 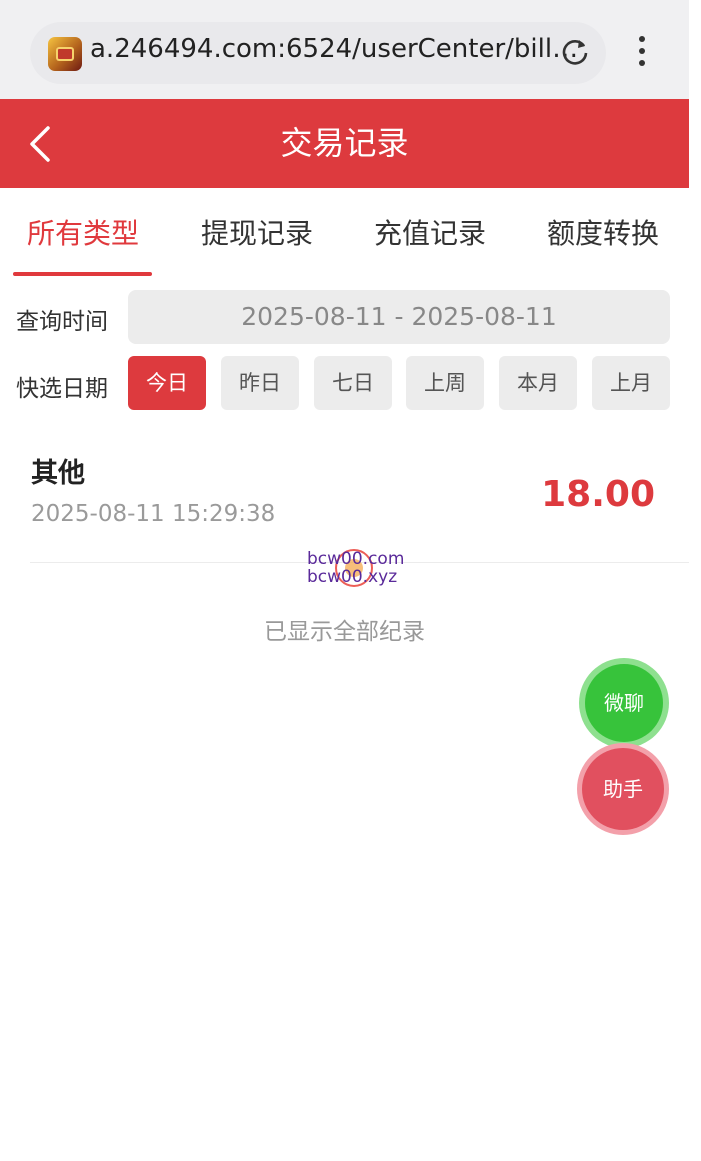 What do you see at coordinates (167, 383) in the screenshot?
I see `quick-date-today: 今日` at bounding box center [167, 383].